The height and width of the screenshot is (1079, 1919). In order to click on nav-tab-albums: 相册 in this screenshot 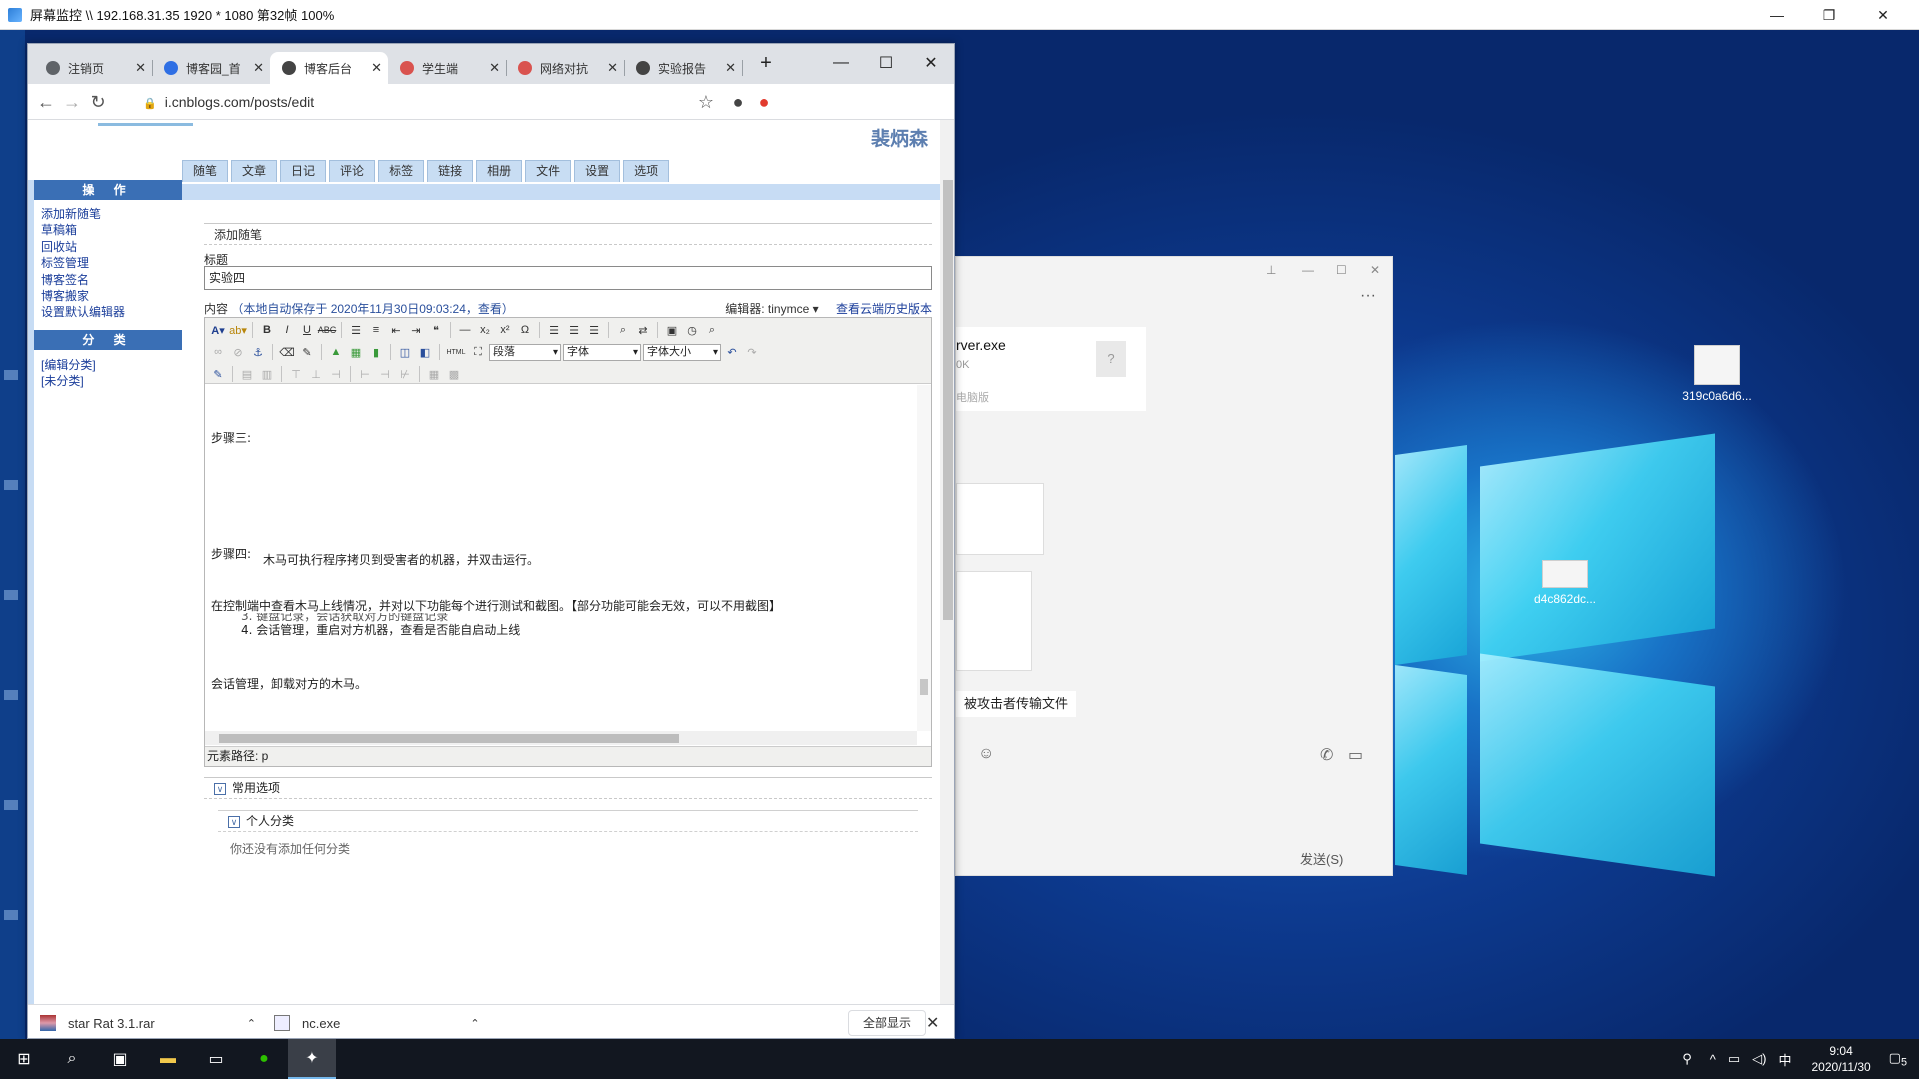, I will do `click(499, 171)`.